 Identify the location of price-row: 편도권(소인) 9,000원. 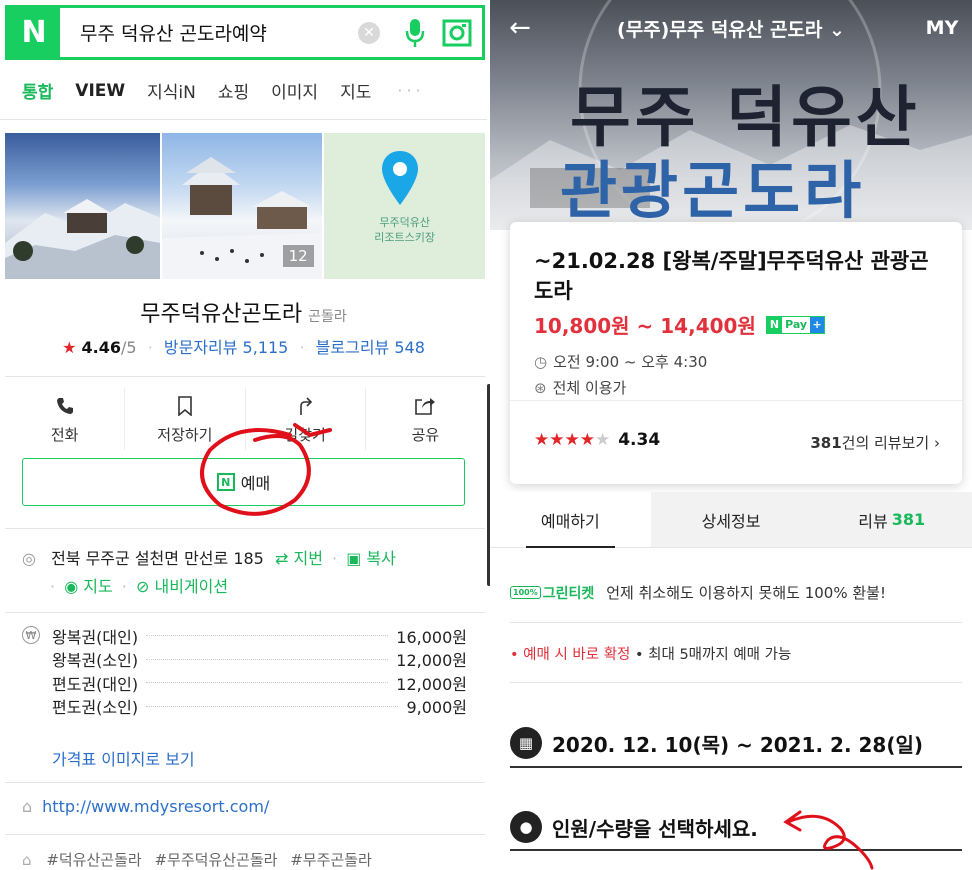
(244, 707).